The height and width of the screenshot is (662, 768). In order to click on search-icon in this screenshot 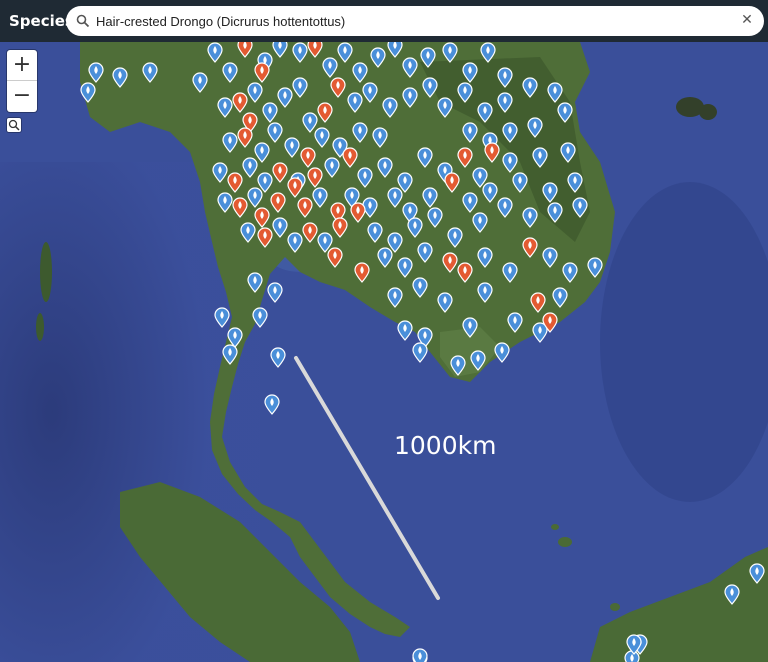, I will do `click(83, 21)`.